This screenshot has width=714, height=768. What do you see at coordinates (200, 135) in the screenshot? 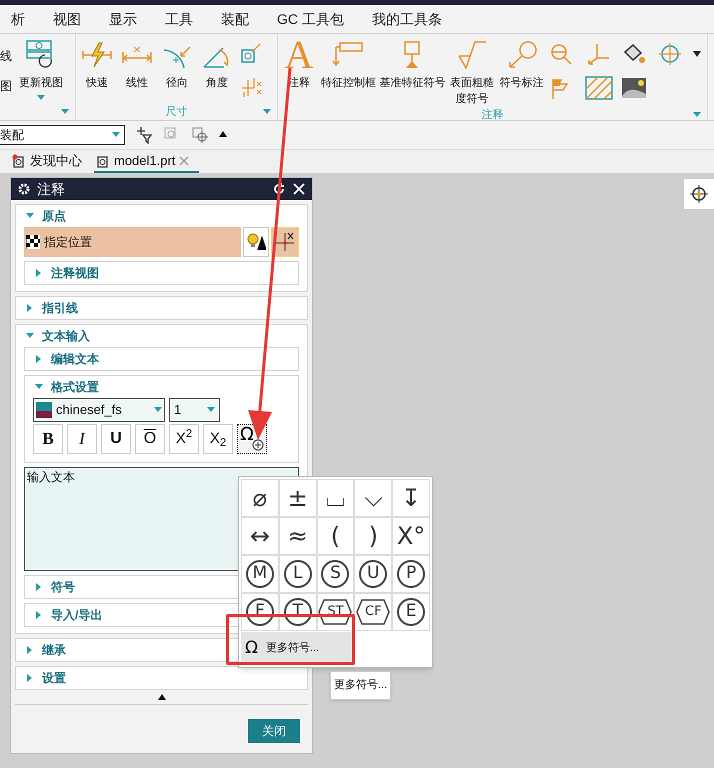
I see `snap-point-icon` at bounding box center [200, 135].